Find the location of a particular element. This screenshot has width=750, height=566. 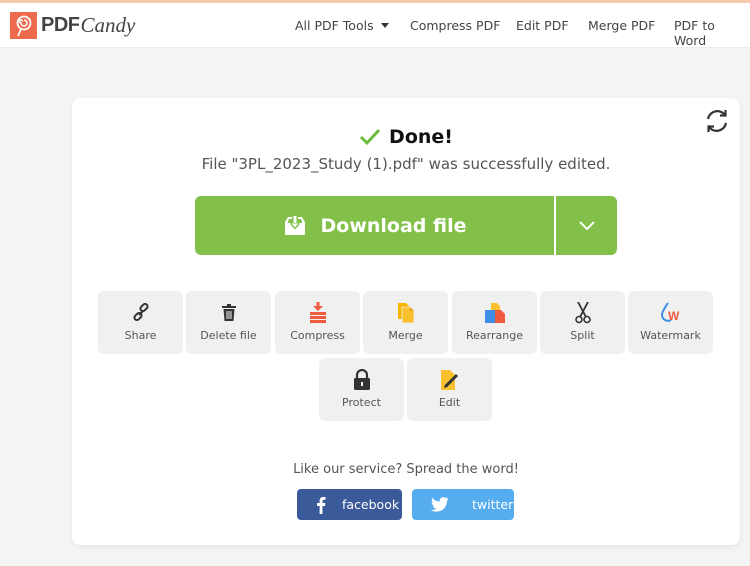

tool-label: Edit is located at coordinates (449, 402).